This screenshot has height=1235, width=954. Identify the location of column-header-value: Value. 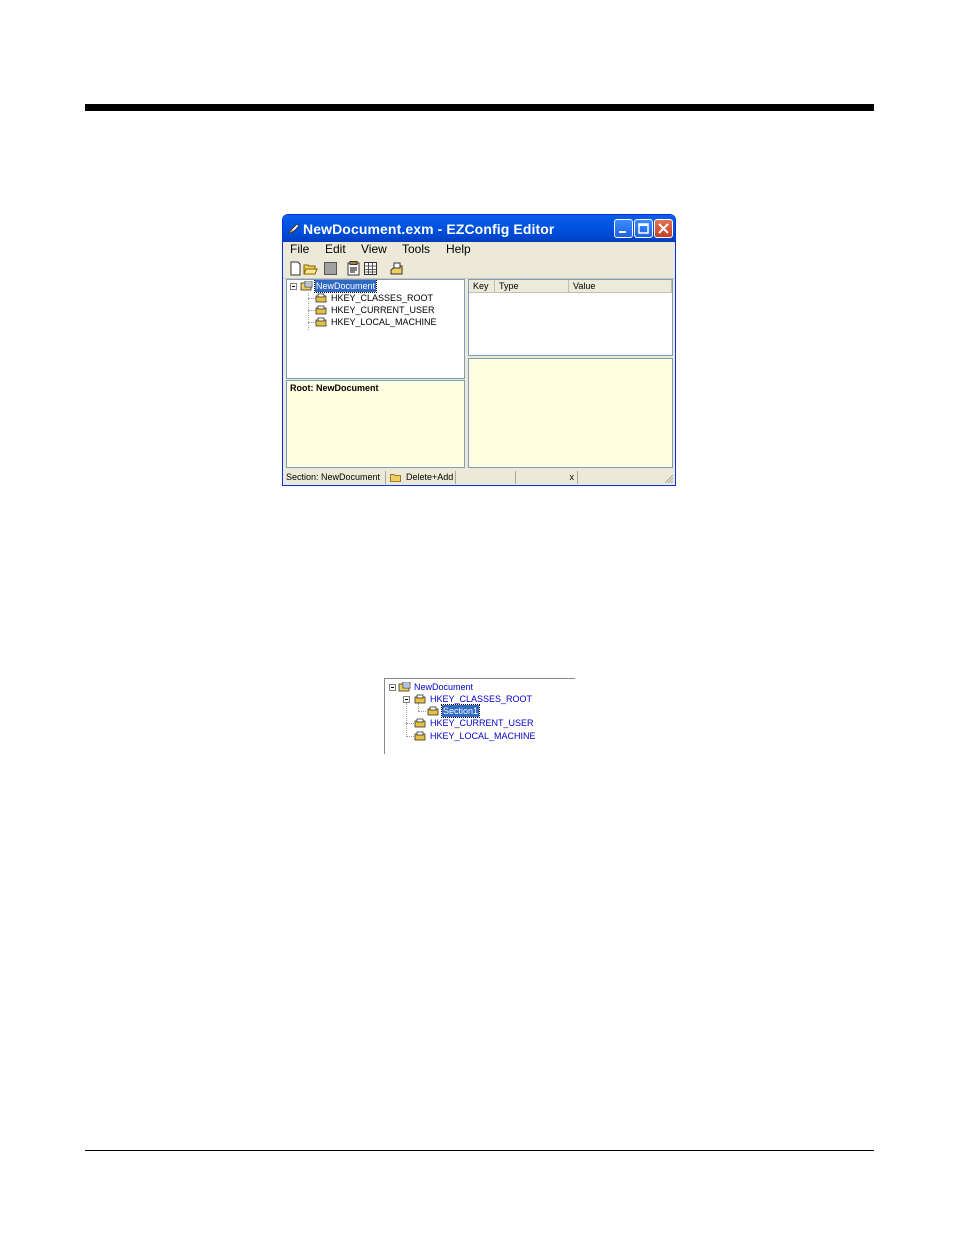
(620, 286).